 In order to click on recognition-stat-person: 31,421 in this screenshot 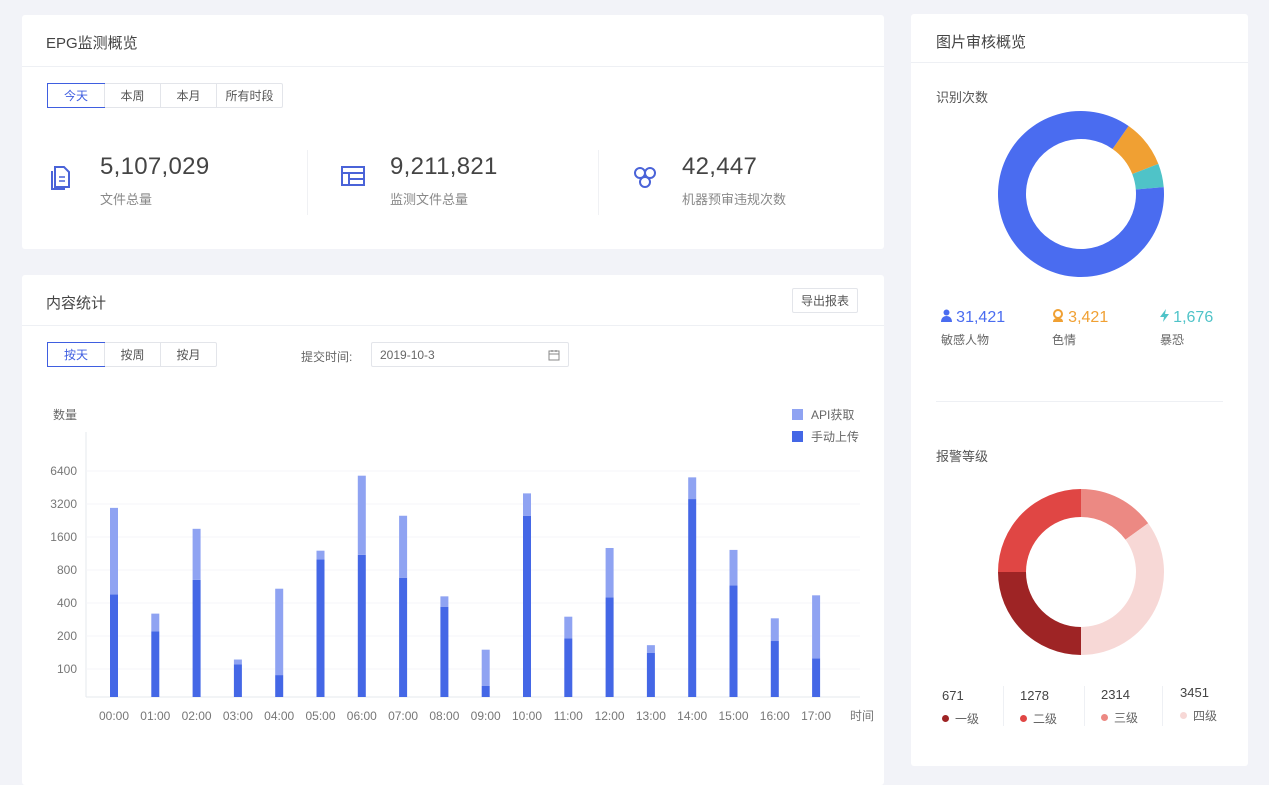, I will do `click(973, 318)`.